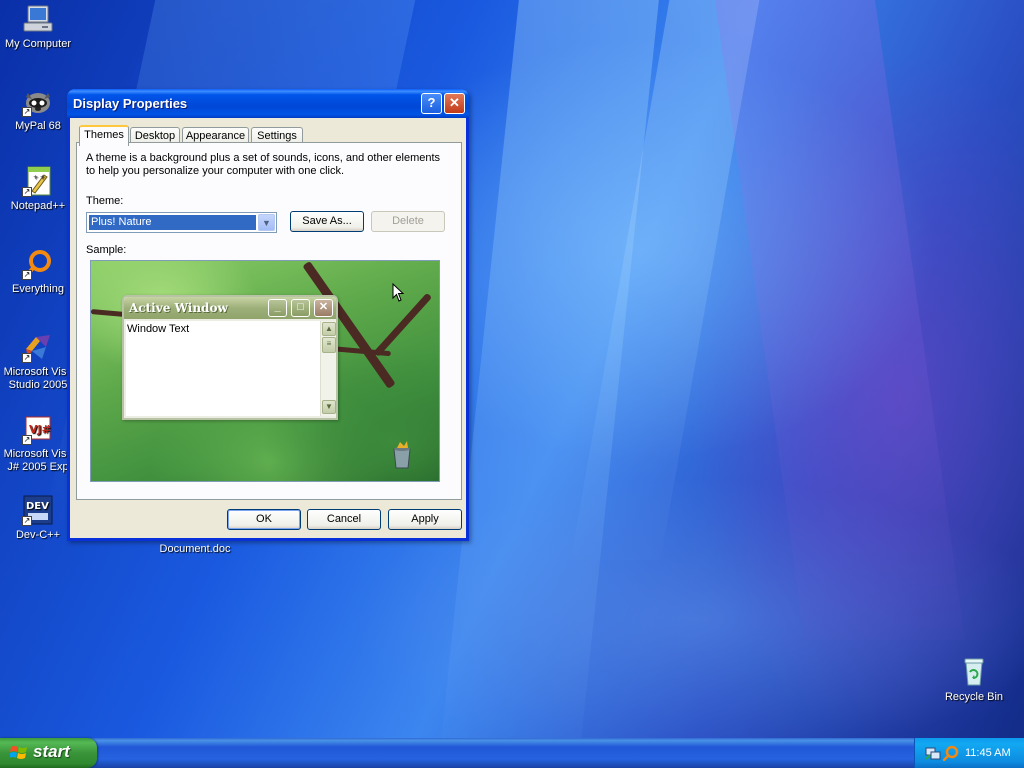 This screenshot has width=1024, height=768. Describe the element at coordinates (172, 222) in the screenshot. I see `theme-select-value: Plus! Nature` at that location.